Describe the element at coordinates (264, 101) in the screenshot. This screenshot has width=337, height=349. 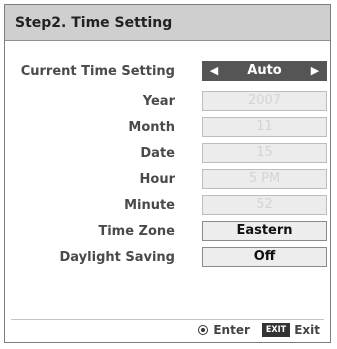
I see `year-field: 2007` at that location.